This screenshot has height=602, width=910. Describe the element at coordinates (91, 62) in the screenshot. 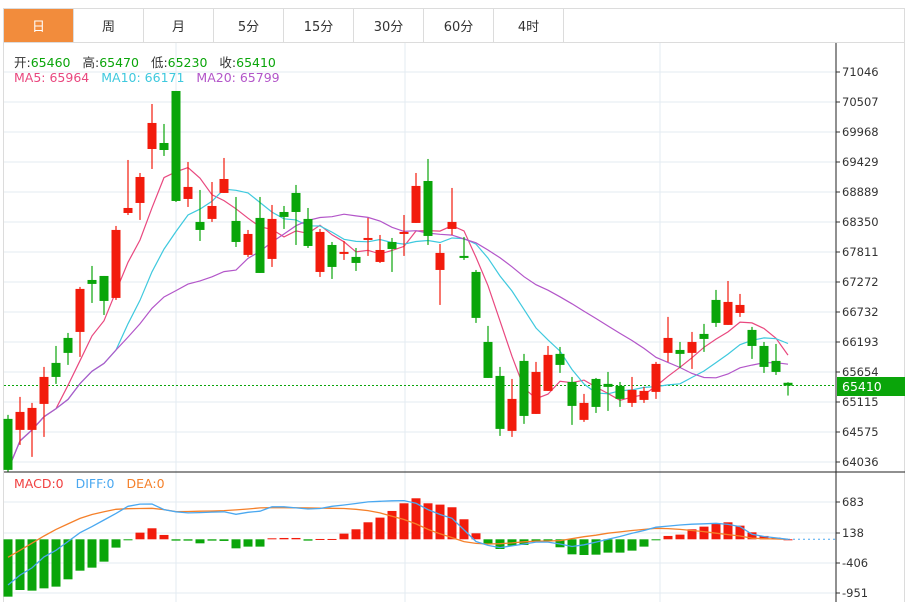

I see `high-label: 高:` at that location.